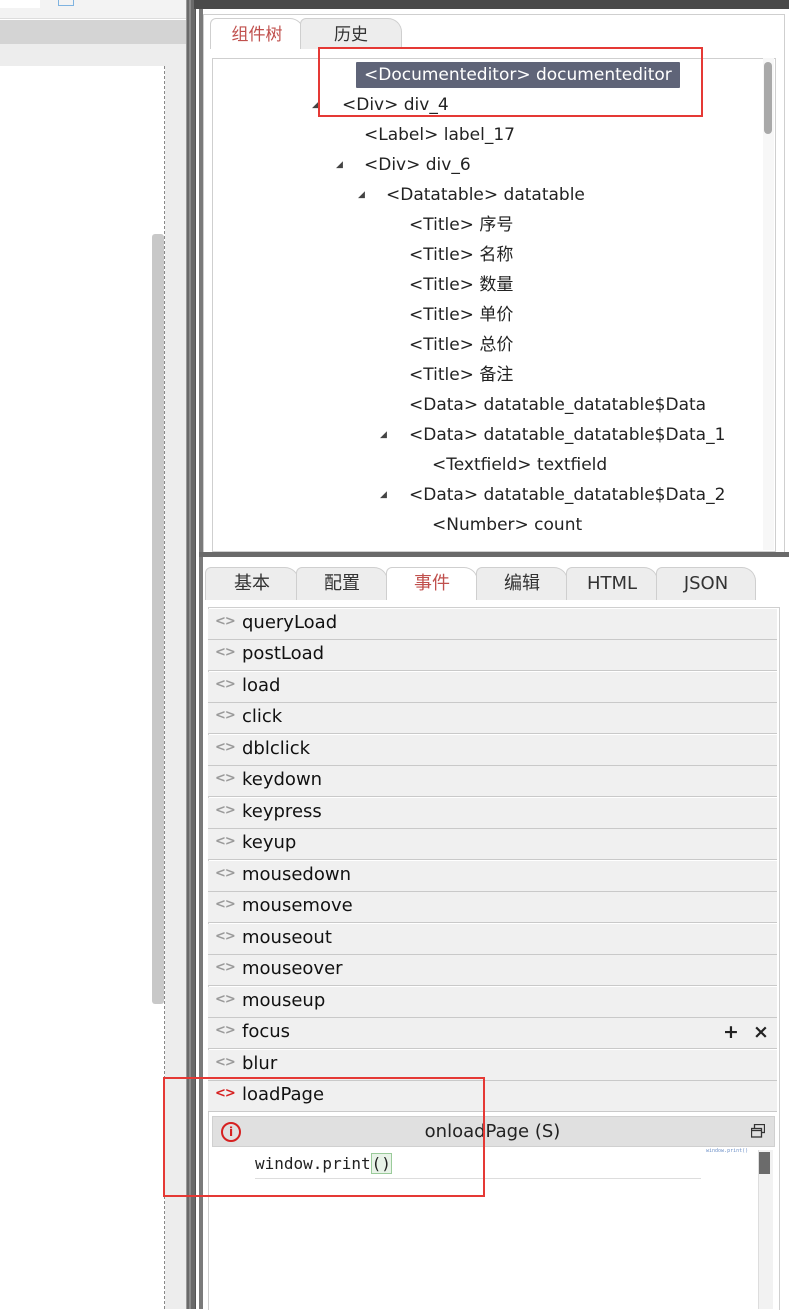 The image size is (789, 1310). I want to click on event-name: keydown, so click(282, 779).